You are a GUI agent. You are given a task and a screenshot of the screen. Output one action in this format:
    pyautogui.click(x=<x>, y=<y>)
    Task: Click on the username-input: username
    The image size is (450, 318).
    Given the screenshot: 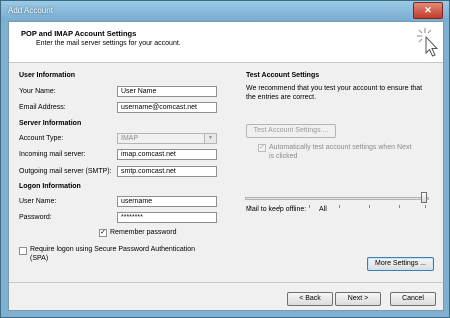 What is the action you would take?
    pyautogui.click(x=167, y=201)
    